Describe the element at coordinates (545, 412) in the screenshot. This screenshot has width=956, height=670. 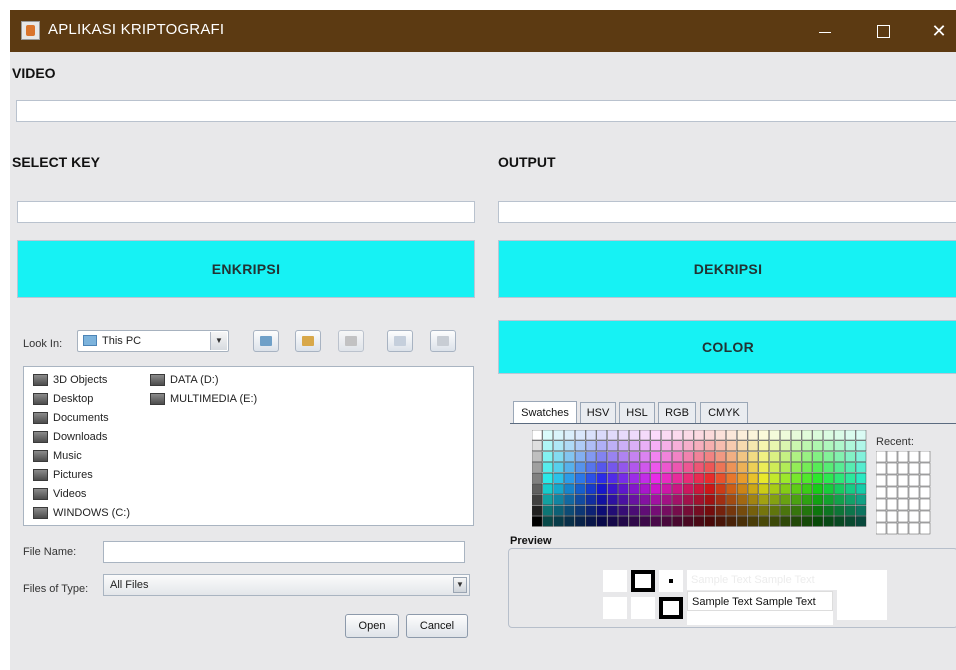
I see `tab-swatches: Swatches` at that location.